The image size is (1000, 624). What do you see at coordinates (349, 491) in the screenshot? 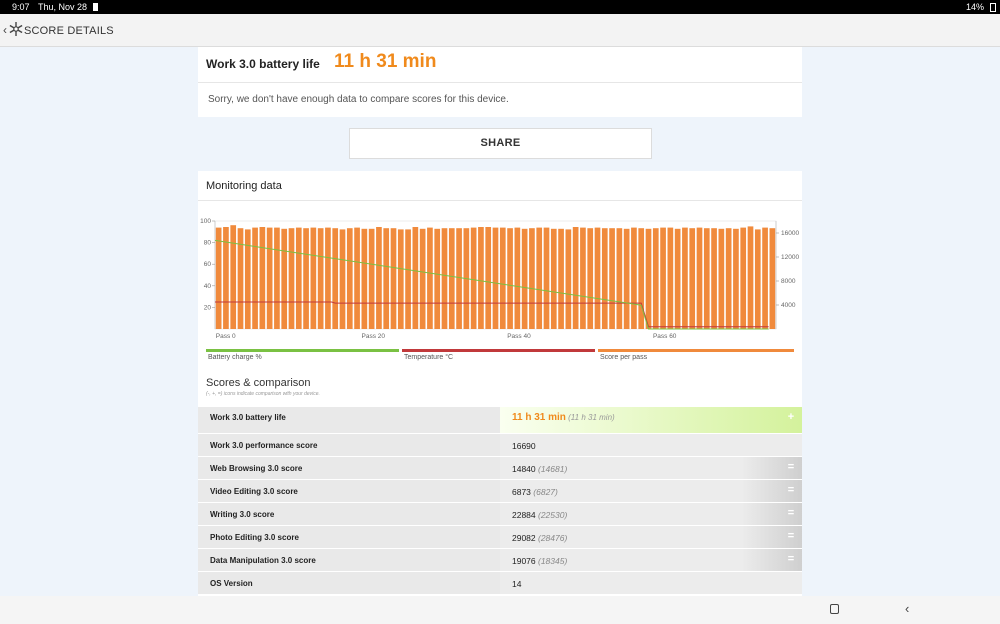
I see `score-name: Video Editing 3.0 score` at bounding box center [349, 491].